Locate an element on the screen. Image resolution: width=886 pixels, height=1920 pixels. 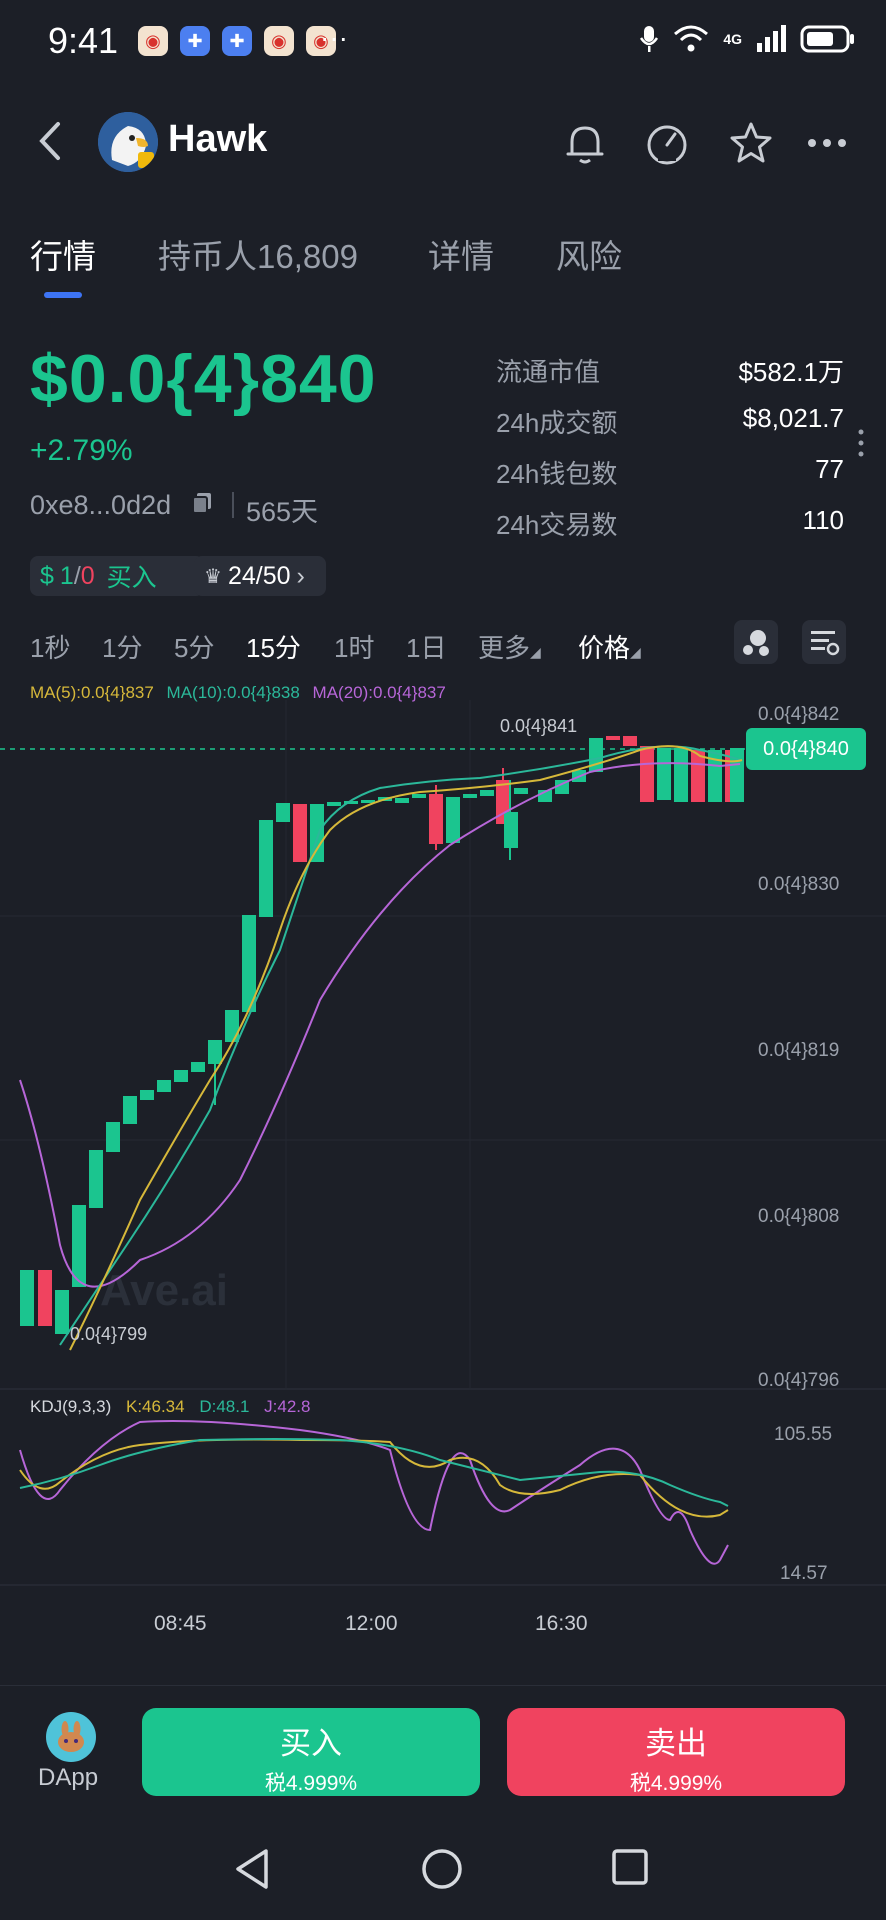
eagle-logo-icon is located at coordinates (128, 142).